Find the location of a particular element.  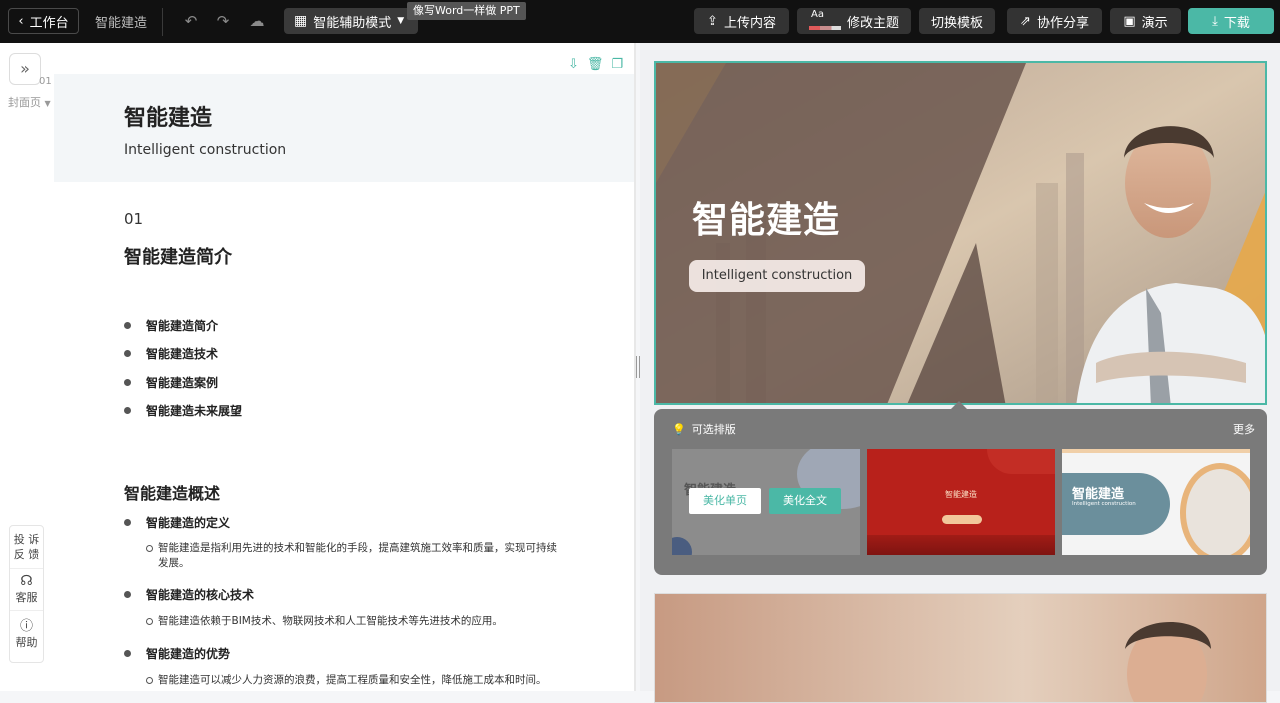

toolbar-divider is located at coordinates (162, 22).